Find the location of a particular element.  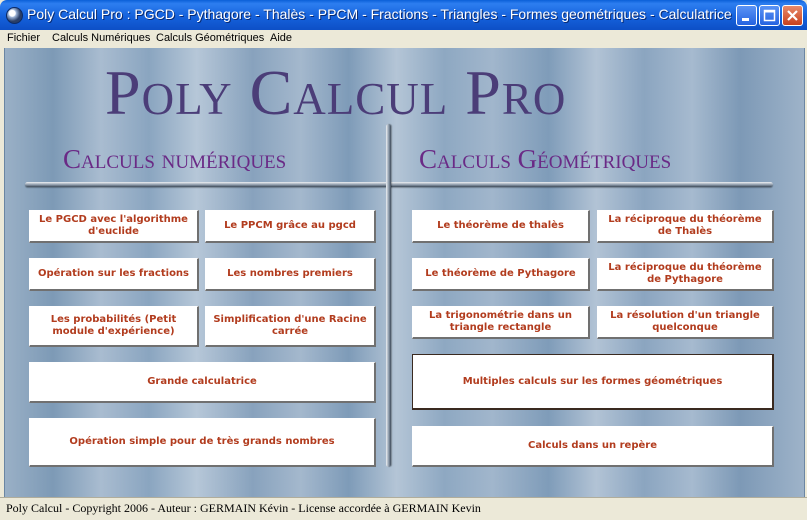

menu-aide: Aide is located at coordinates (281, 38).